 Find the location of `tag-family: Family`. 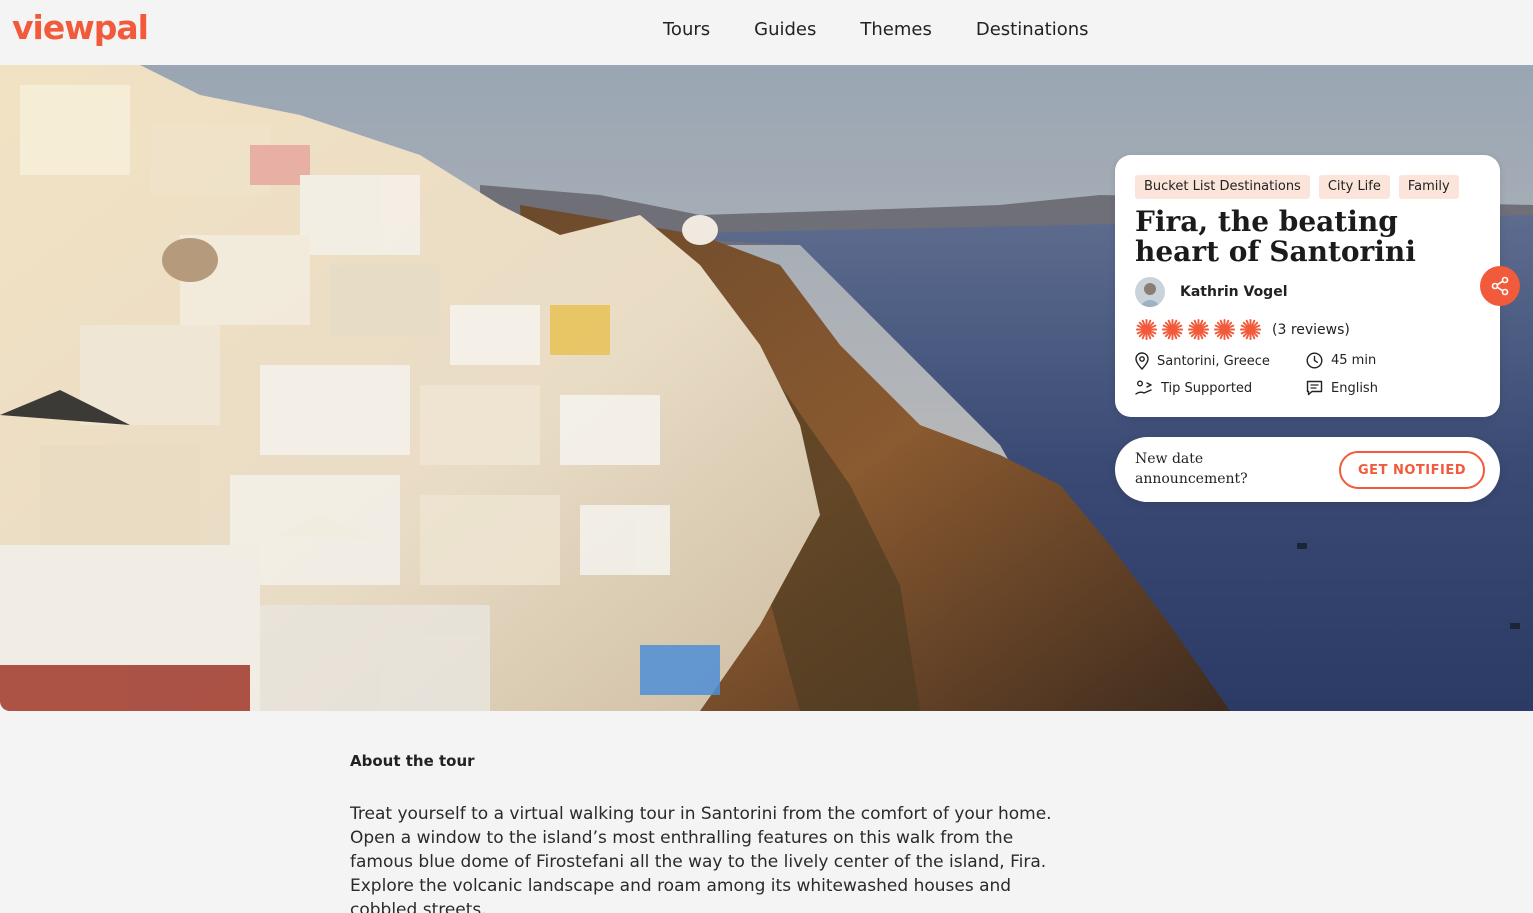

tag-family: Family is located at coordinates (1428, 187).